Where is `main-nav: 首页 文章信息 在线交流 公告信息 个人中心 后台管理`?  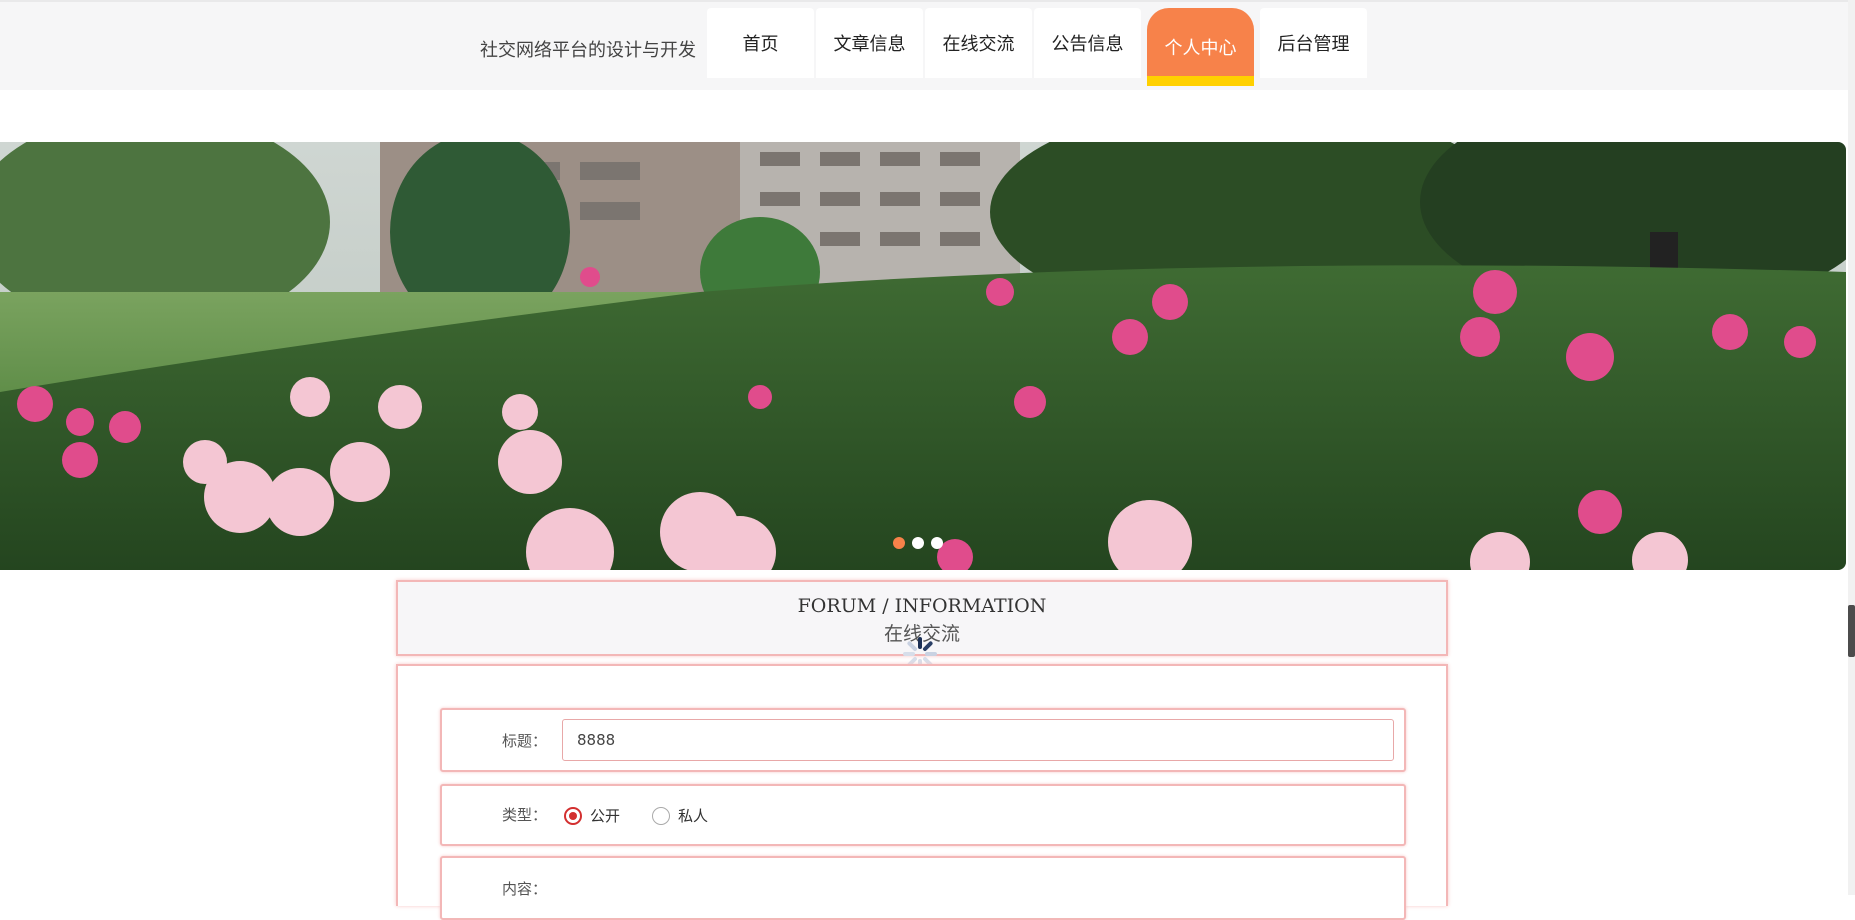
main-nav: 首页 文章信息 在线交流 公告信息 个人中心 后台管理 is located at coordinates (1037, 47).